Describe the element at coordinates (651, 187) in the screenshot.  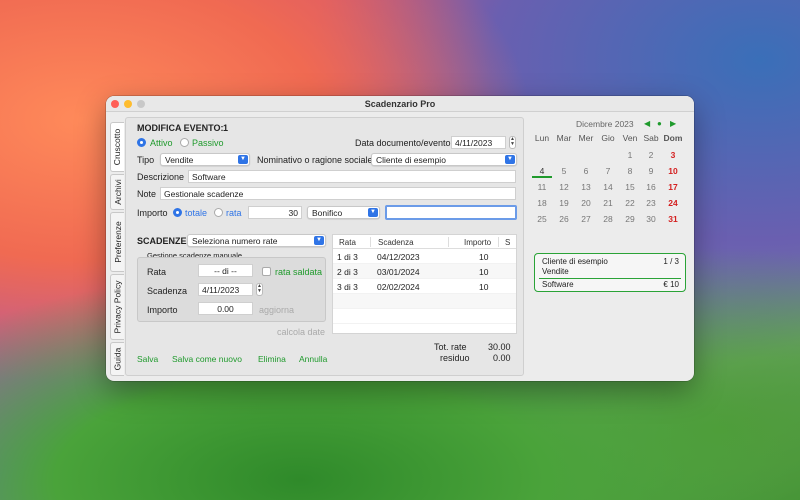
I see `calendar-day: 16` at that location.